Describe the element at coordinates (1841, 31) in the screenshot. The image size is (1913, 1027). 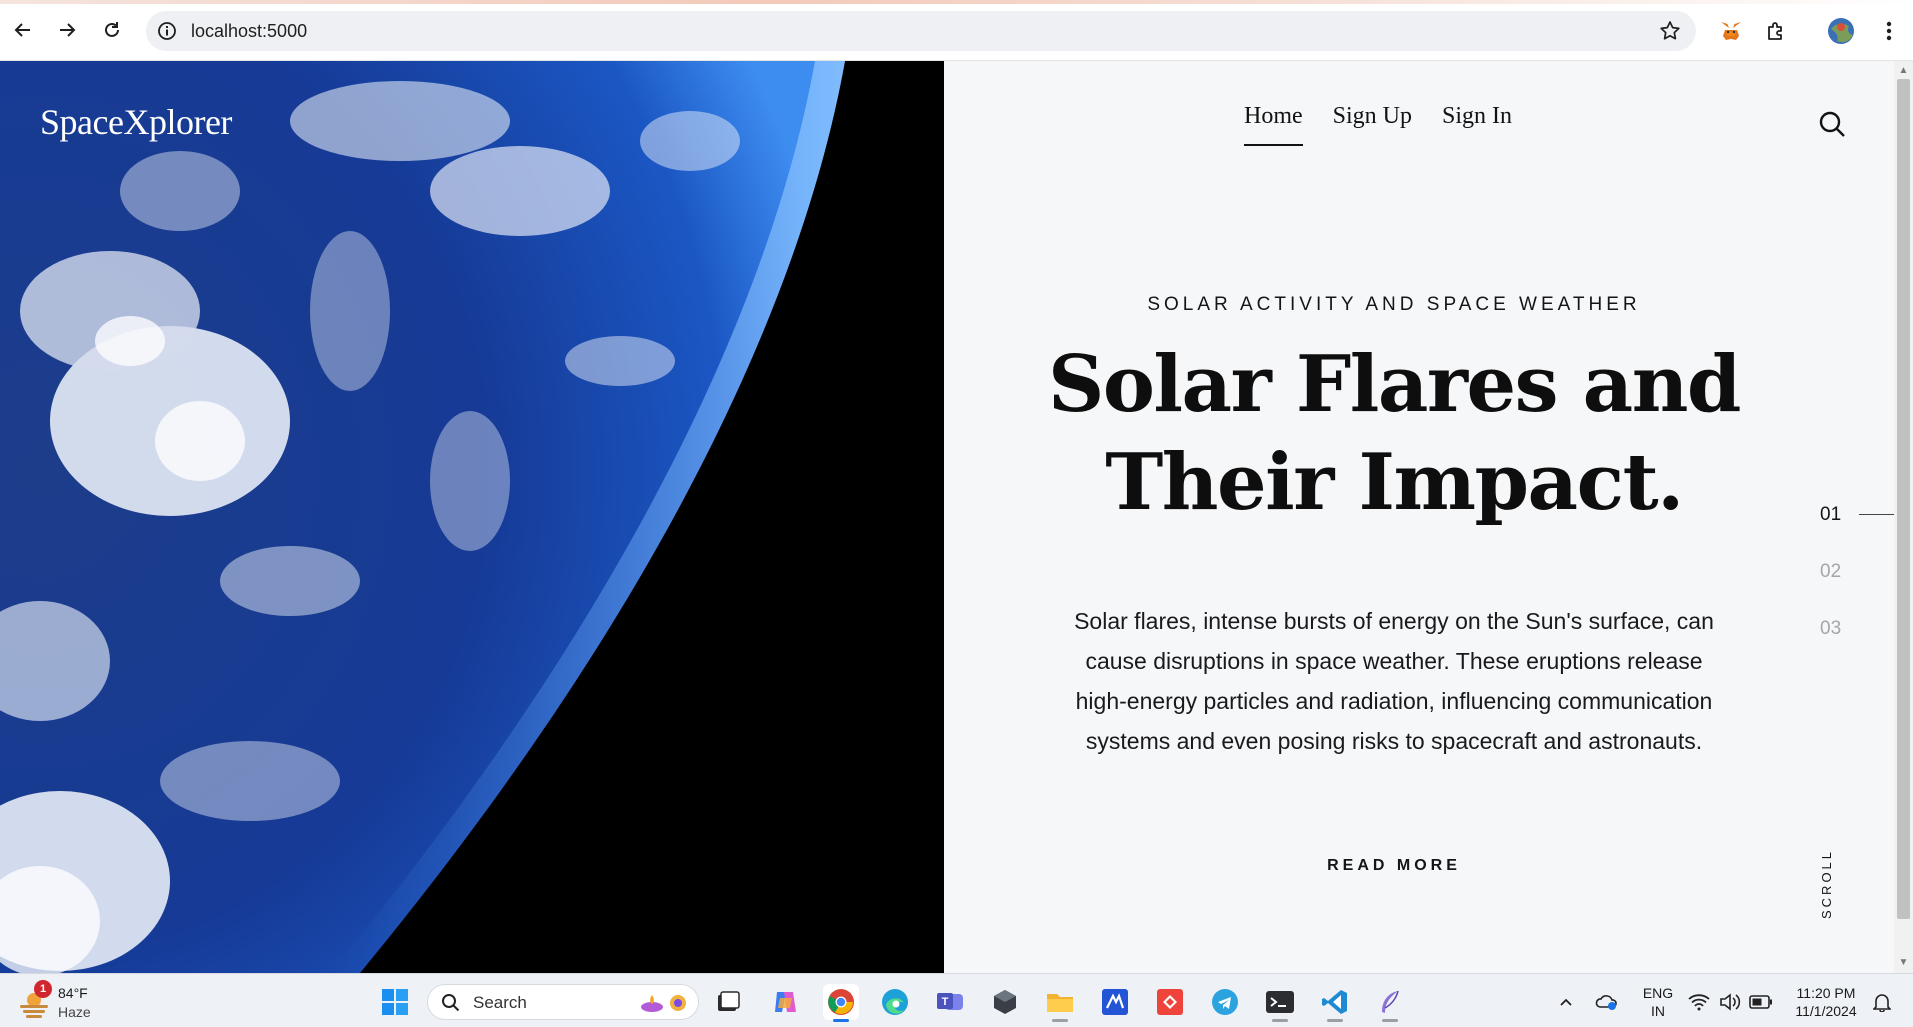
I see `profile-avatar` at that location.